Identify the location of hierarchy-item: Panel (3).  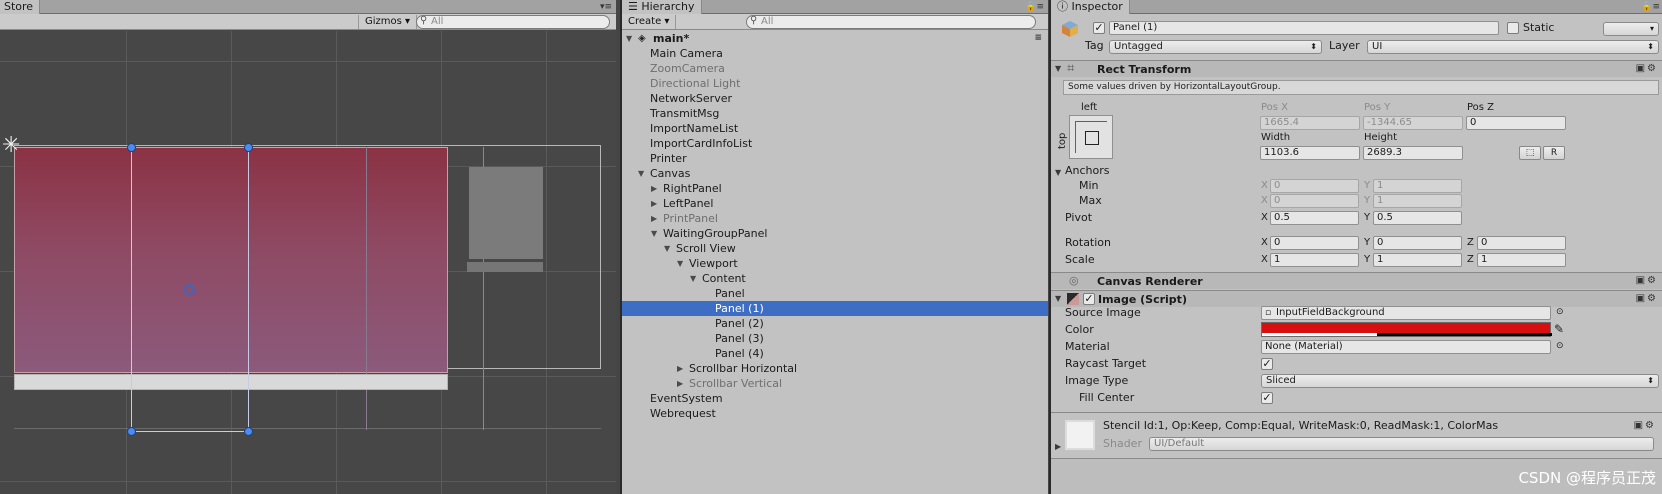
(835, 338).